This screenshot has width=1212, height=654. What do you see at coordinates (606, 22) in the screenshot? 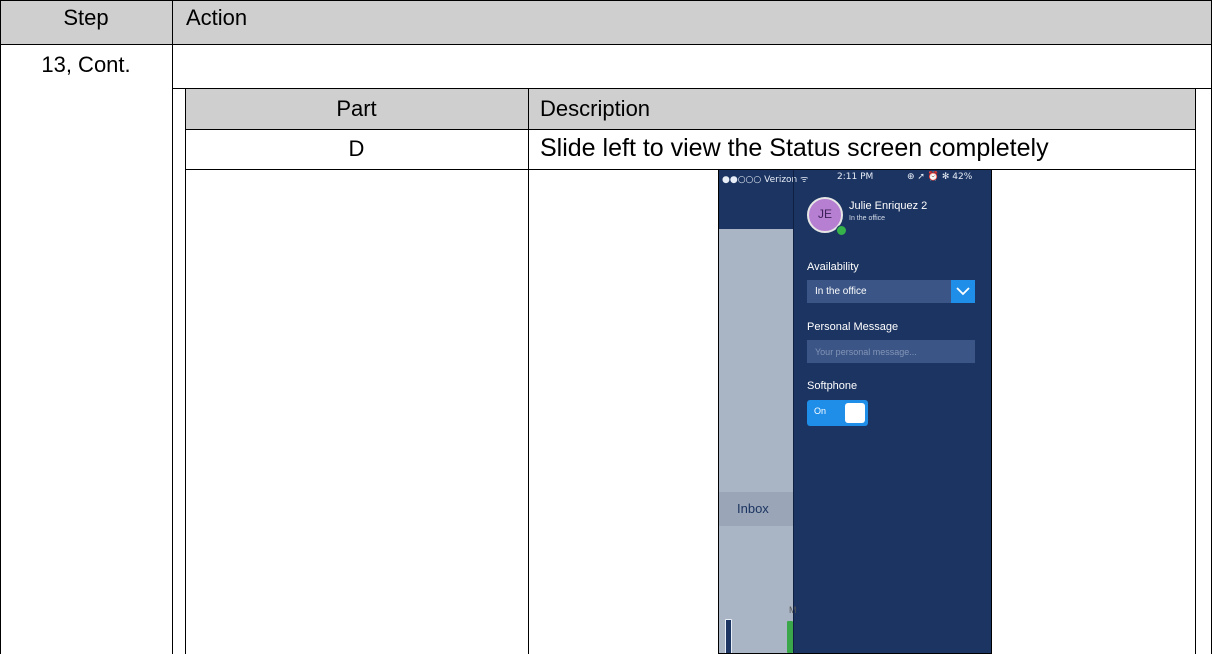
I see `outer-header-row` at bounding box center [606, 22].